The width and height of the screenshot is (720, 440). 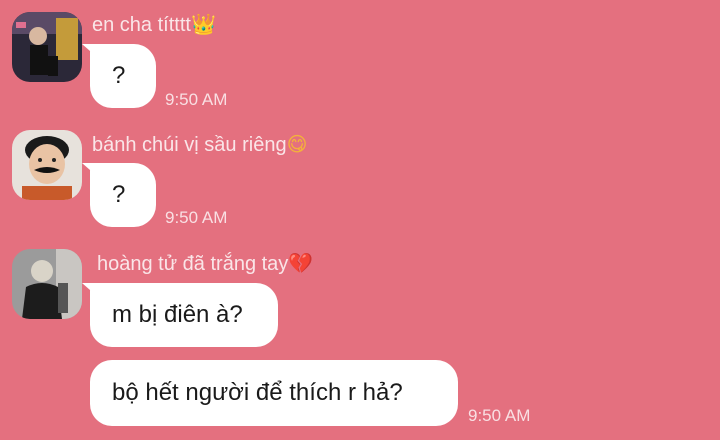 I want to click on message-bubble: bộ hết người để thích r hả?, so click(x=274, y=393).